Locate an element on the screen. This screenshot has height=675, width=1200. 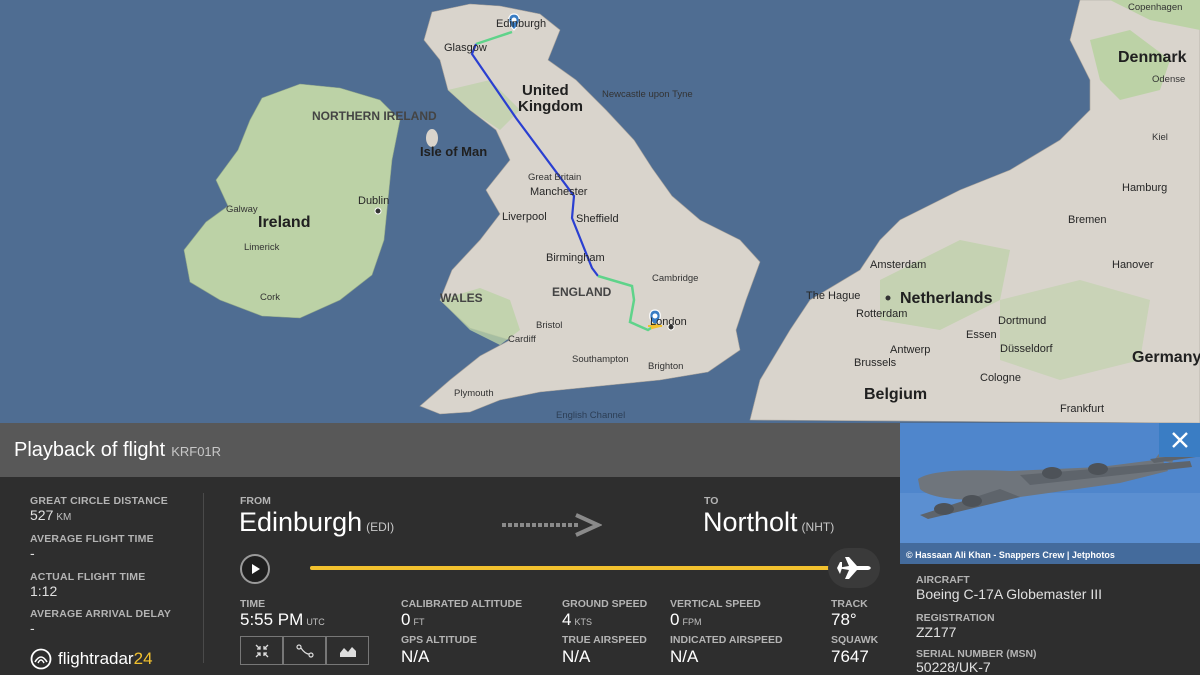
origin-city: Edinburgh is located at coordinates (301, 522).